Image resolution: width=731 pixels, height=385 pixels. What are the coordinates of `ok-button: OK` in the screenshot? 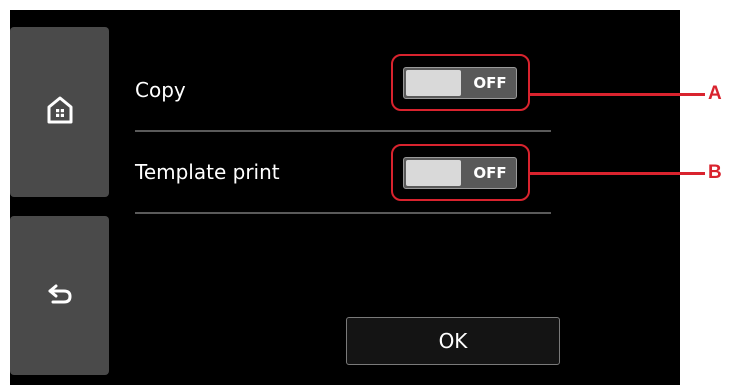 It's located at (453, 341).